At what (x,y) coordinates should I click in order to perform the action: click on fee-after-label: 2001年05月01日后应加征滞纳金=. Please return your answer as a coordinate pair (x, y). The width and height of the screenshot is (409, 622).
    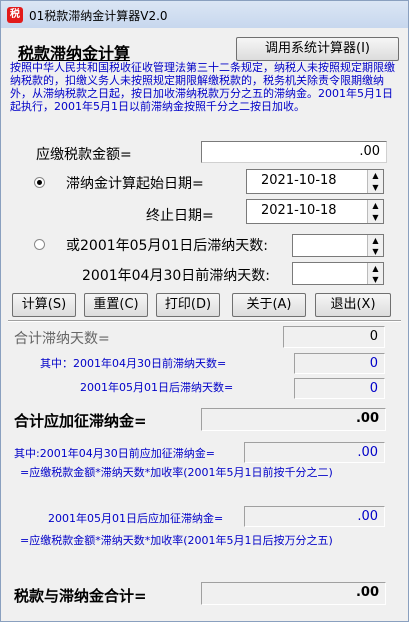
    Looking at the image, I should click on (136, 518).